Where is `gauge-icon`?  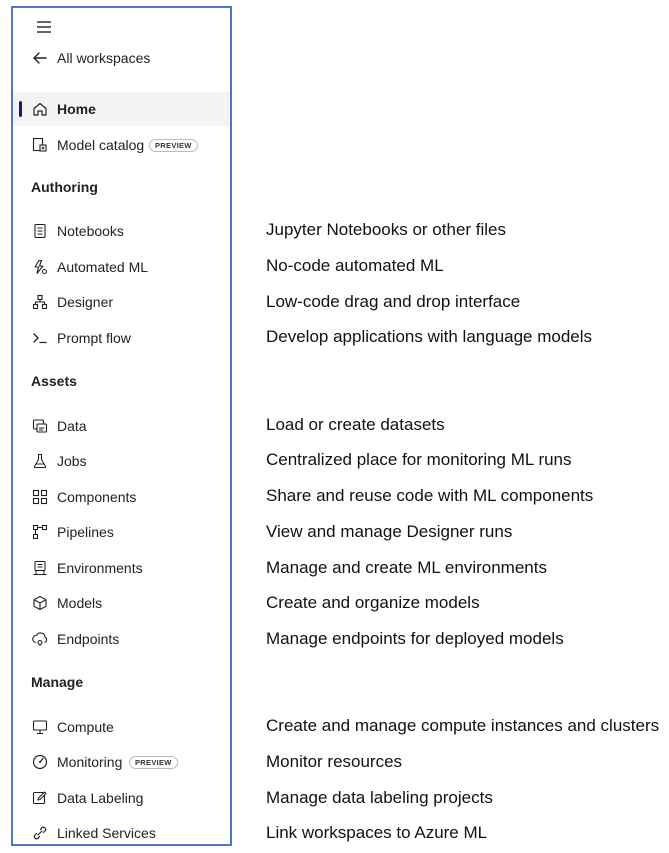 gauge-icon is located at coordinates (40, 762).